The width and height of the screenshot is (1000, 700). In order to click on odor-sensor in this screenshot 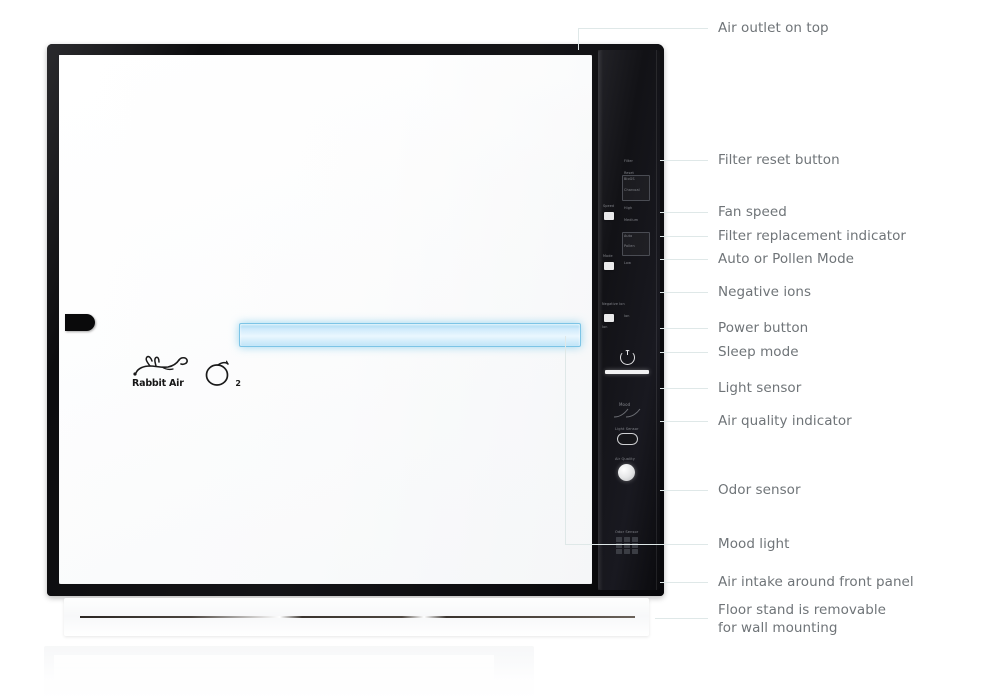, I will do `click(627, 545)`.